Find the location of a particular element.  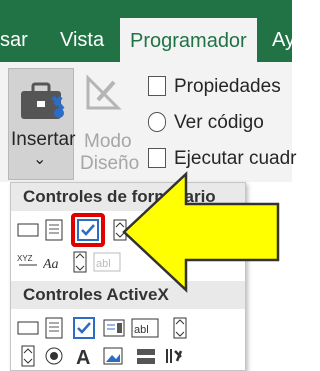

tab-programador: Programador is located at coordinates (188, 41).